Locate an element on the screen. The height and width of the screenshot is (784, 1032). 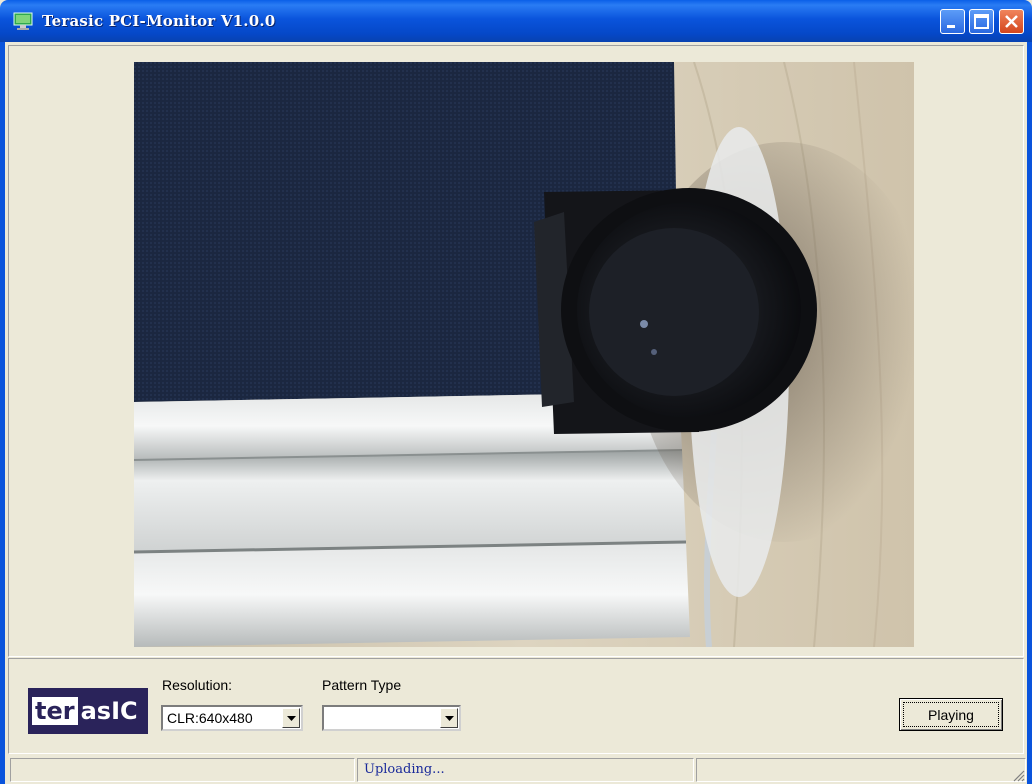
pattern-type-dropdown-arrow is located at coordinates (449, 718).